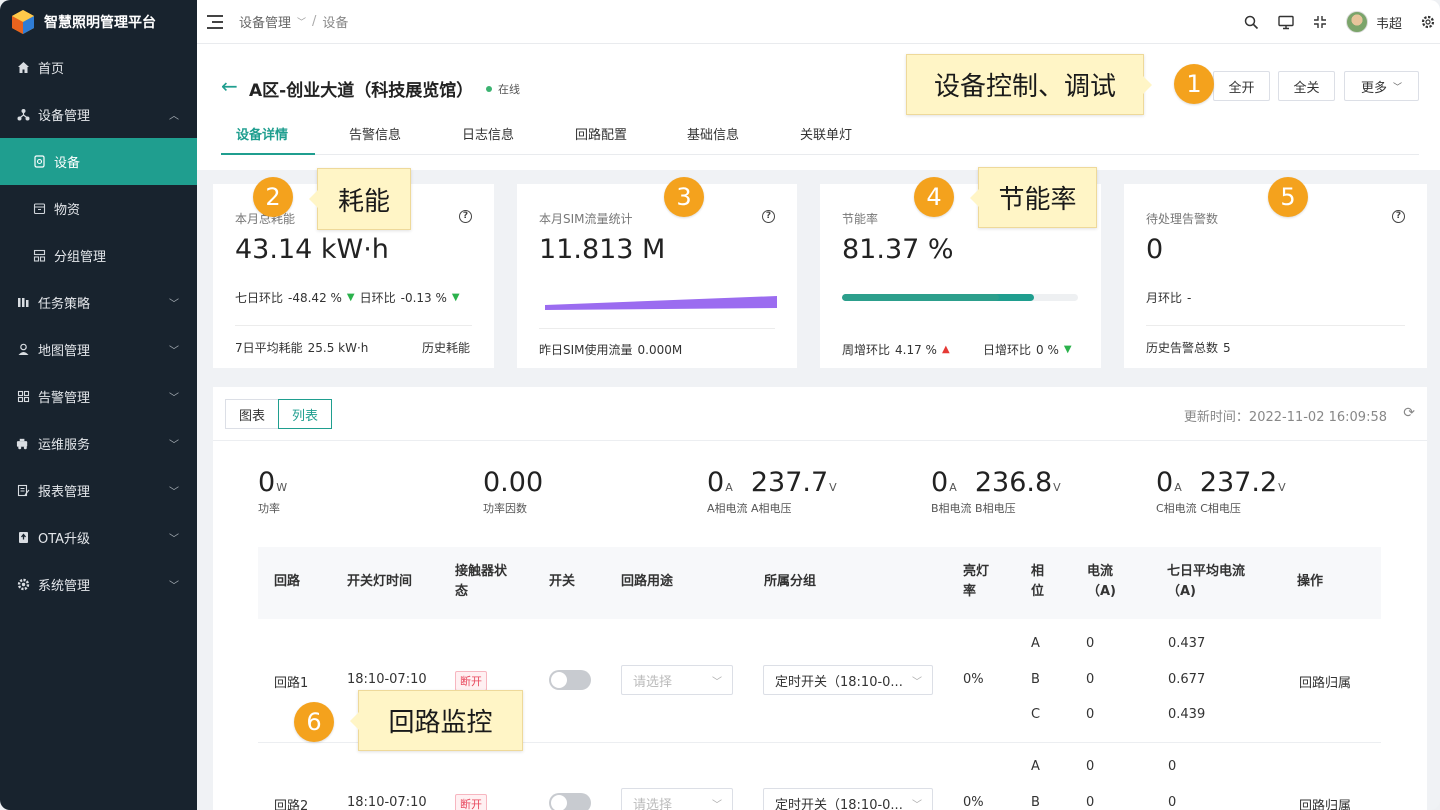 The height and width of the screenshot is (810, 1440). What do you see at coordinates (513, 491) in the screenshot?
I see `metric-power-factor: 0.00 功率因数` at bounding box center [513, 491].